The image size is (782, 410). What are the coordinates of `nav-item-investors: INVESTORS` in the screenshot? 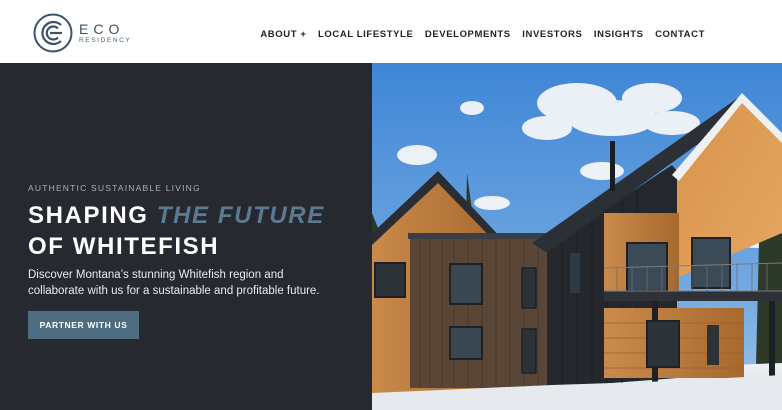 It's located at (552, 34).